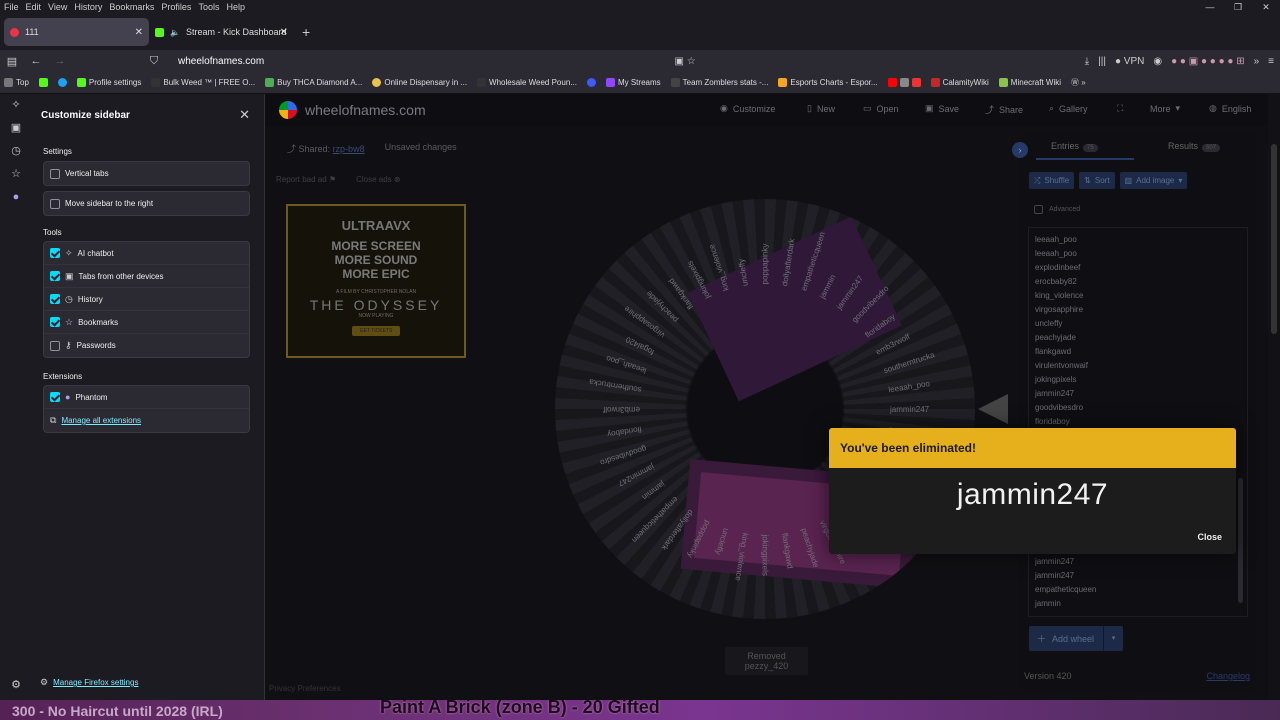 The image size is (1280, 720). Describe the element at coordinates (1238, 7) in the screenshot. I see `restore-icon: ❐` at that location.